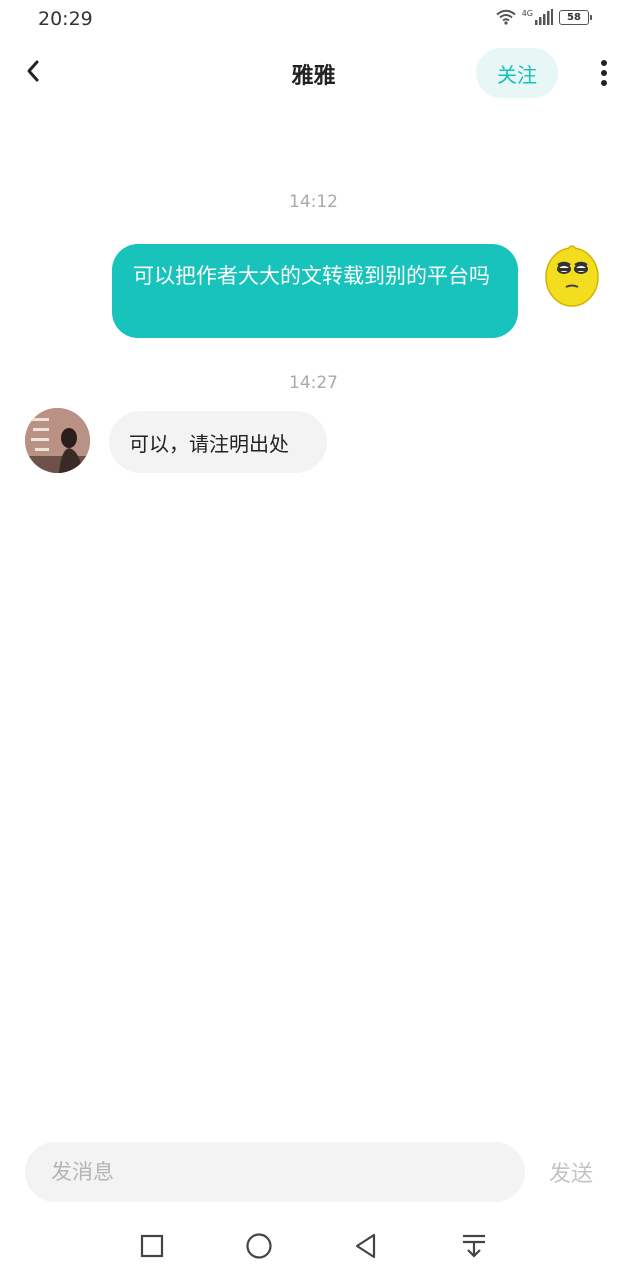  I want to click on composer: 发送, so click(313, 1170).